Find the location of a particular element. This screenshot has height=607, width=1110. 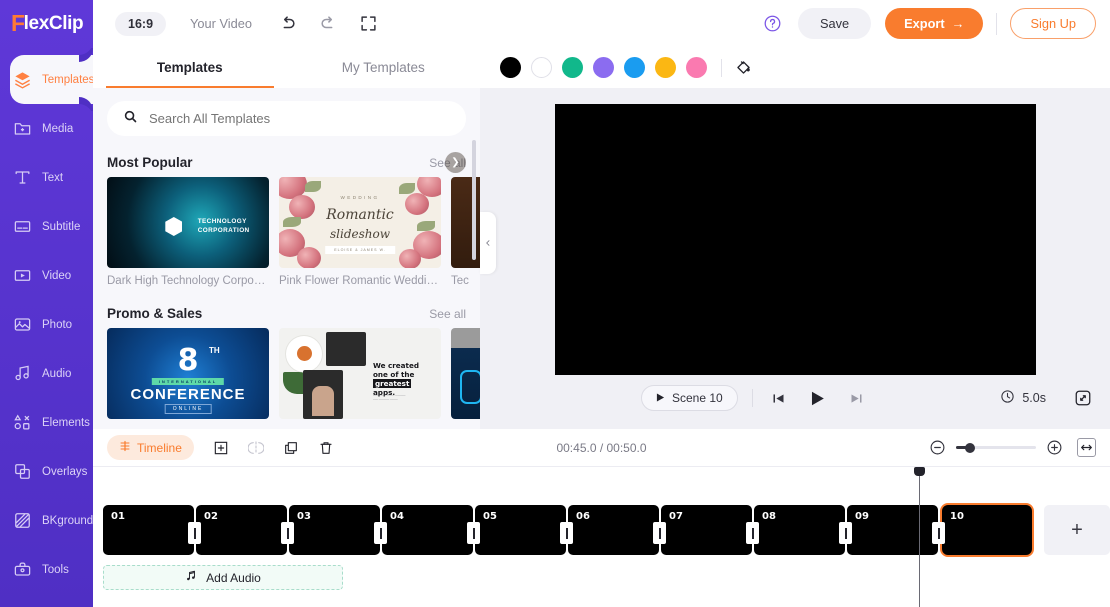

add-audio-button: Add Audio is located at coordinates (223, 577).